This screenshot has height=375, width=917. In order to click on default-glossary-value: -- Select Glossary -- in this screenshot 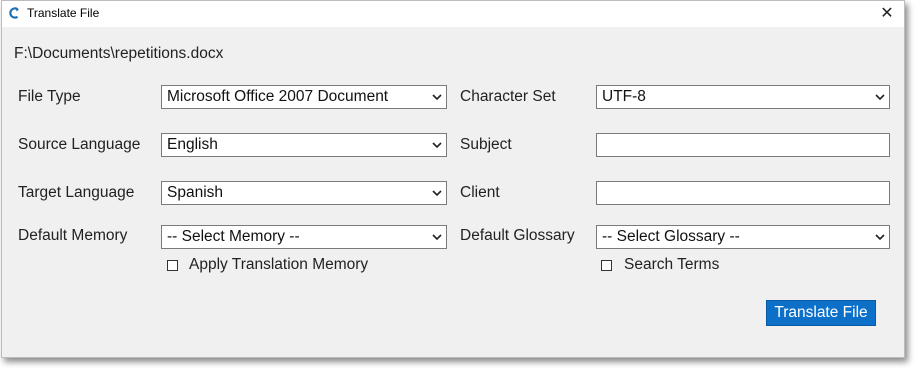, I will do `click(671, 236)`.